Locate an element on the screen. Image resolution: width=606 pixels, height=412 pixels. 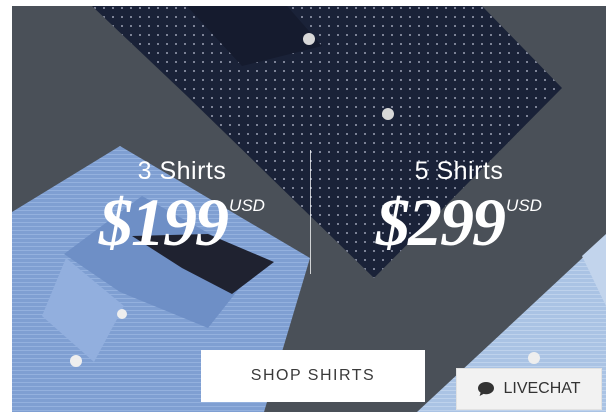
offer-3-price: $199 is located at coordinates (164, 222).